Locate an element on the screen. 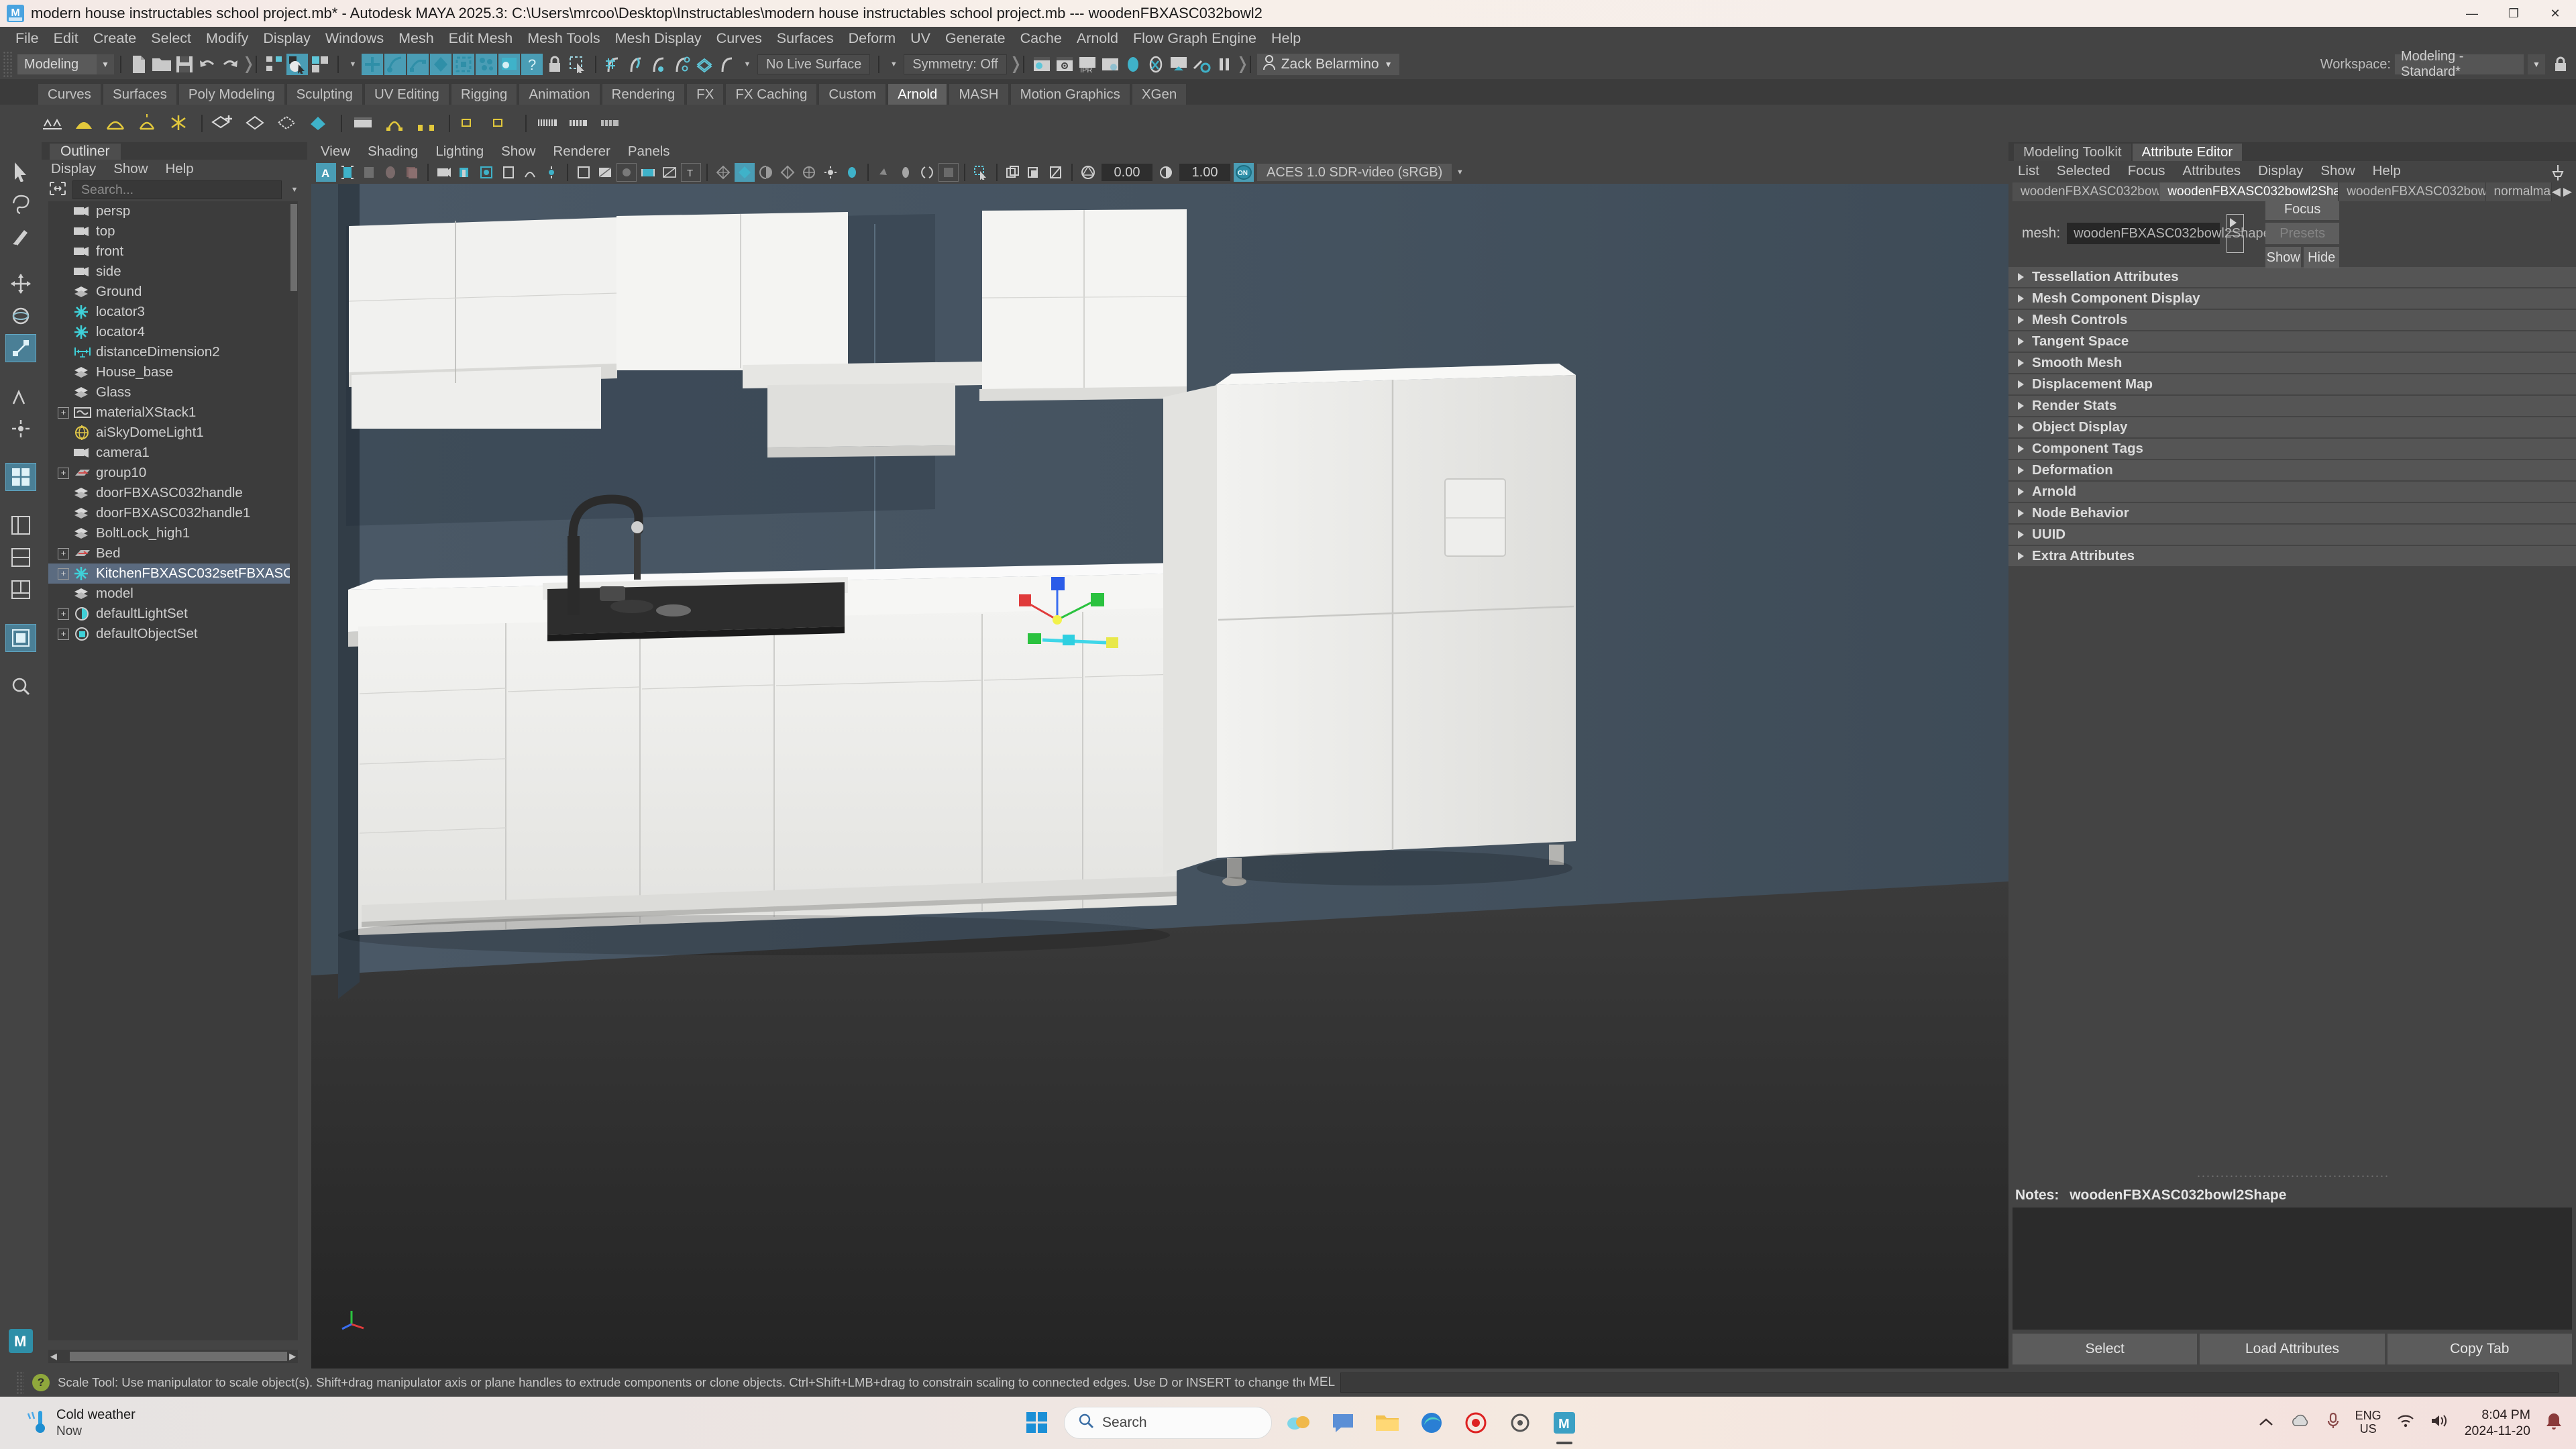 The height and width of the screenshot is (1449, 2576). render-globals-icon is located at coordinates (1201, 64).